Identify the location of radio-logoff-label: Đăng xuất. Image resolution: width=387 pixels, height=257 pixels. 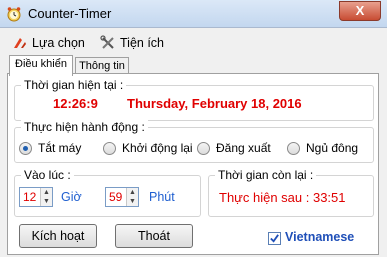
(243, 148).